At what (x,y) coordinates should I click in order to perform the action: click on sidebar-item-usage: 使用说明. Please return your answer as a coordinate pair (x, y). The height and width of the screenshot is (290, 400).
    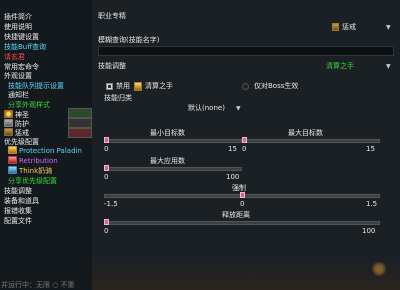
    Looking at the image, I should click on (18, 27).